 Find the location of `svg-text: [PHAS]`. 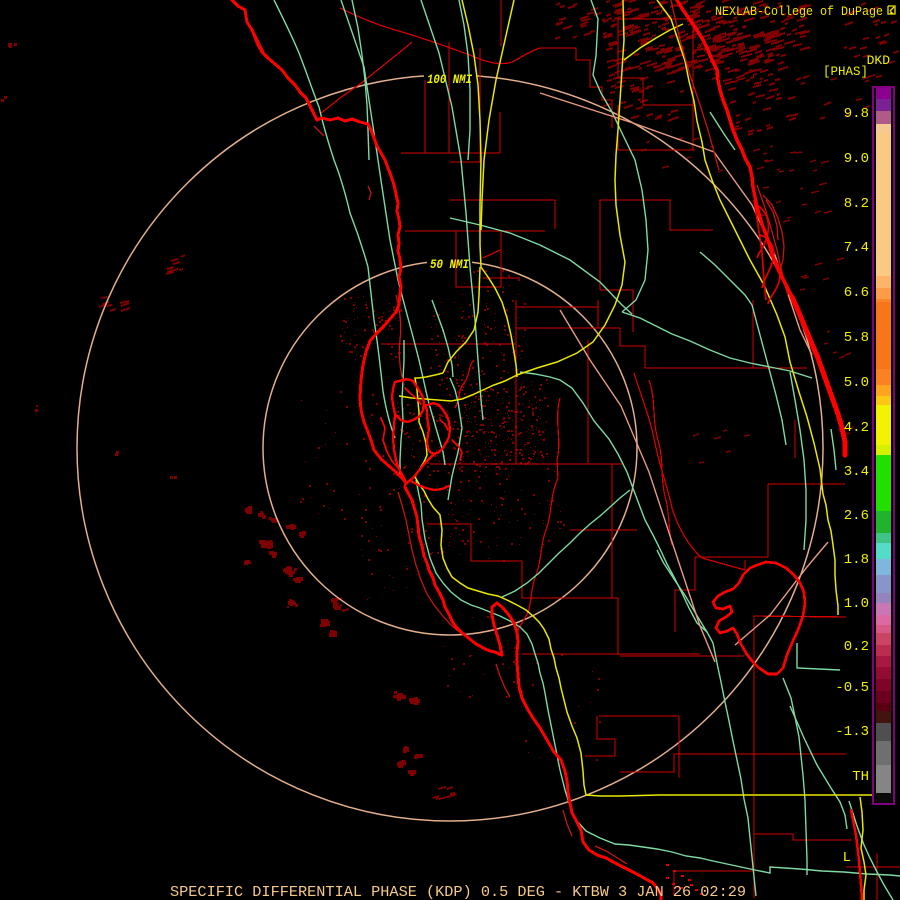

svg-text: [PHAS] is located at coordinates (845, 72).